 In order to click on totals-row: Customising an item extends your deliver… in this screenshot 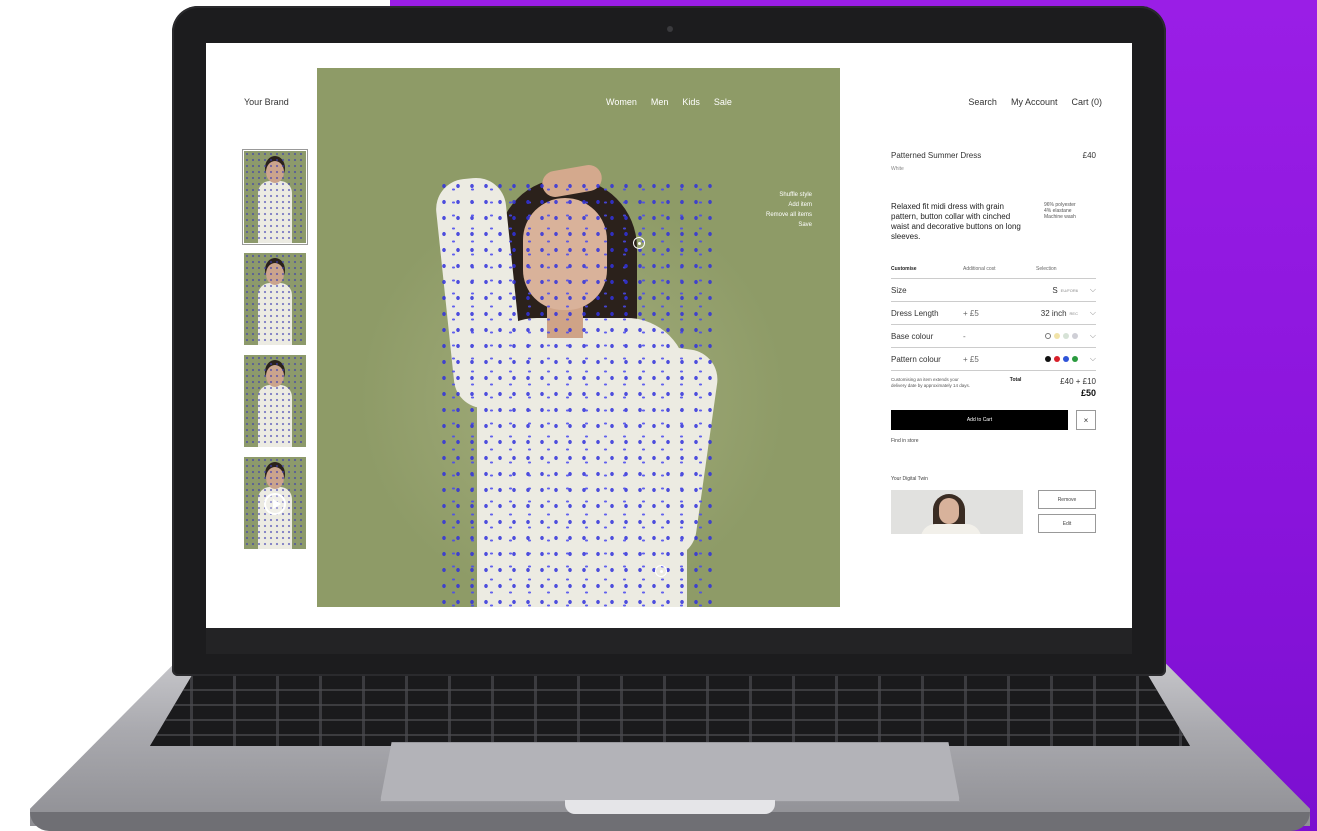, I will do `click(993, 387)`.